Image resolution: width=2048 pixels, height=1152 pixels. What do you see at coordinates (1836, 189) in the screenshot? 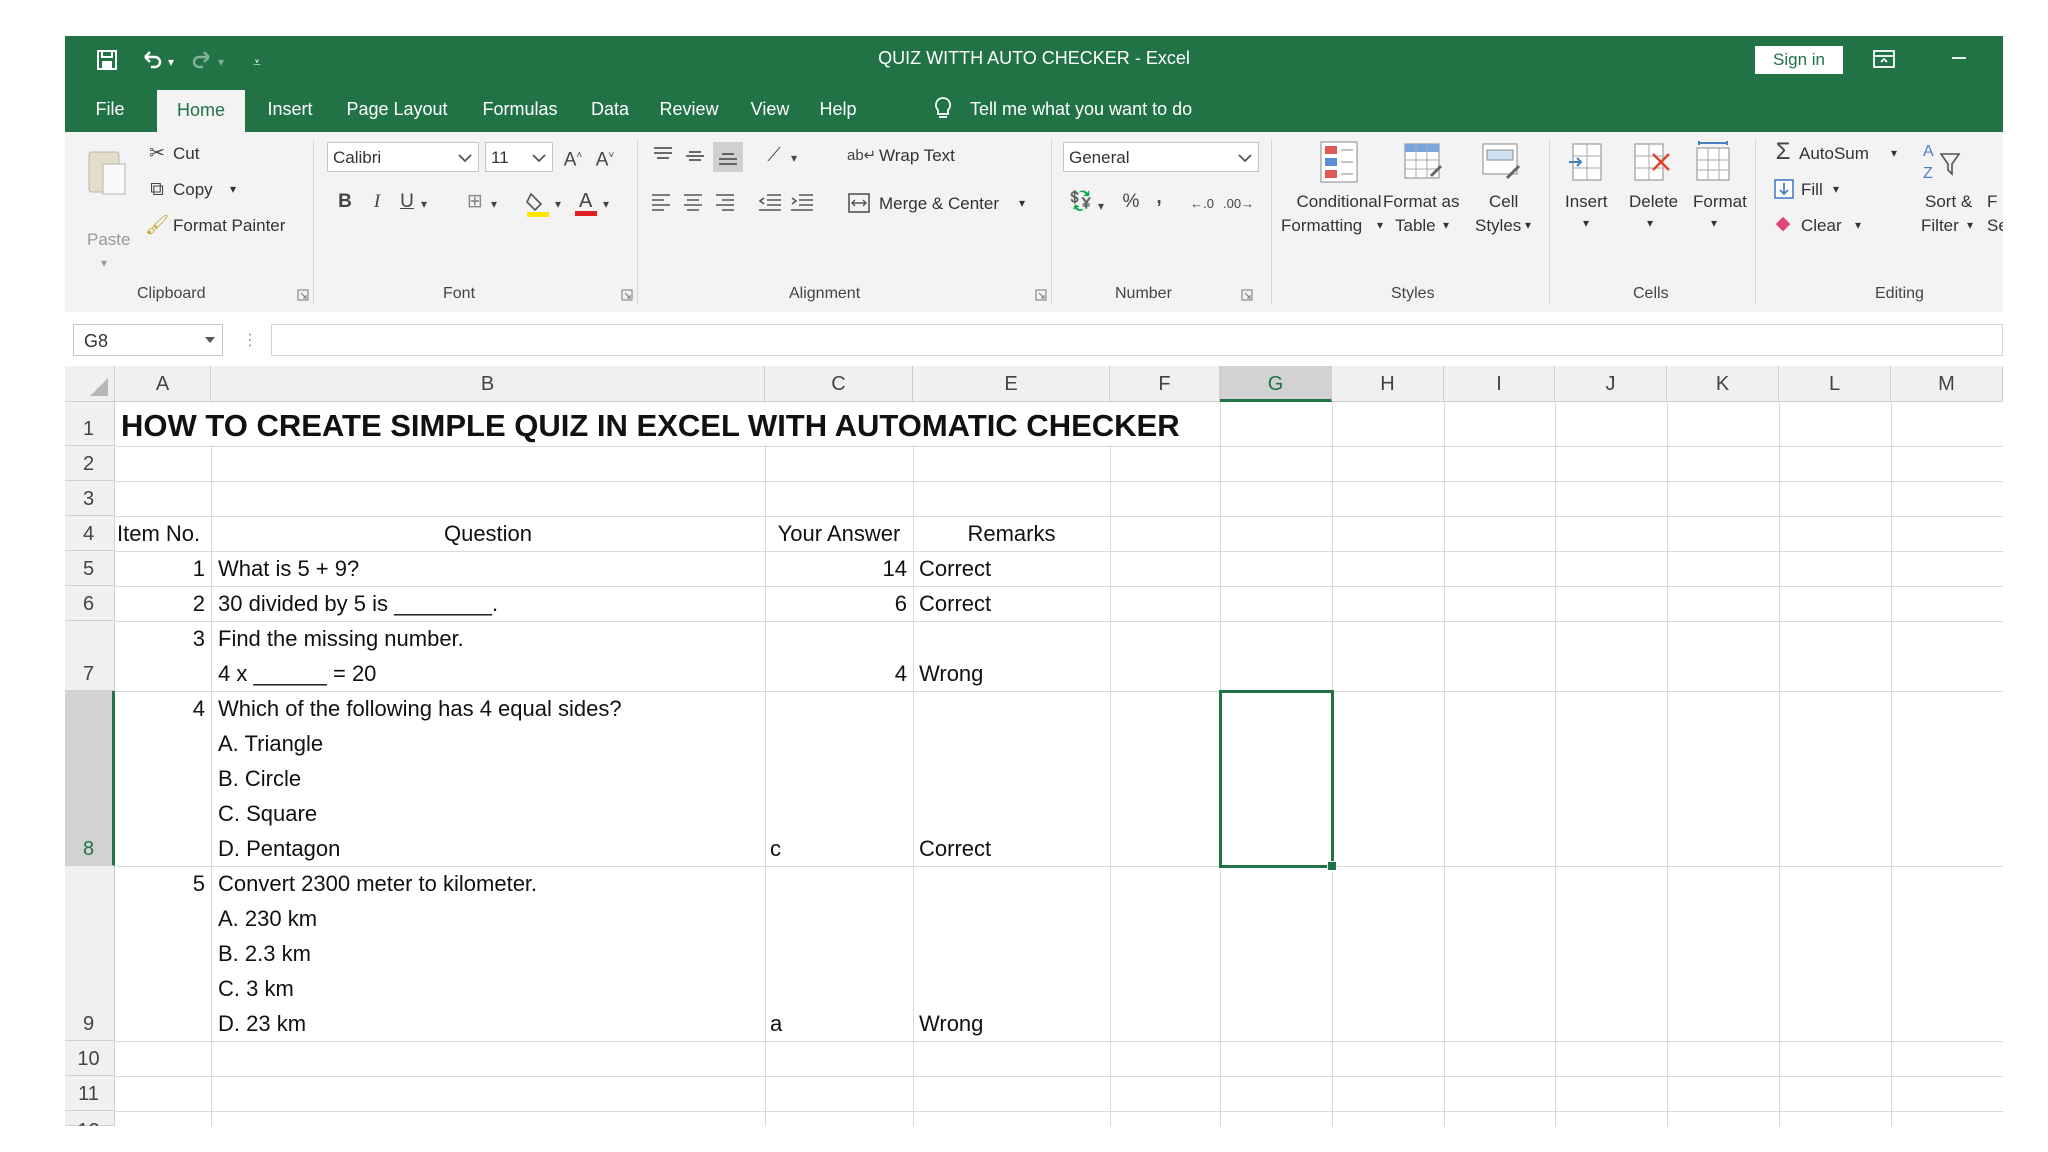
I see `fill-dropdown-icon: ▾` at bounding box center [1836, 189].